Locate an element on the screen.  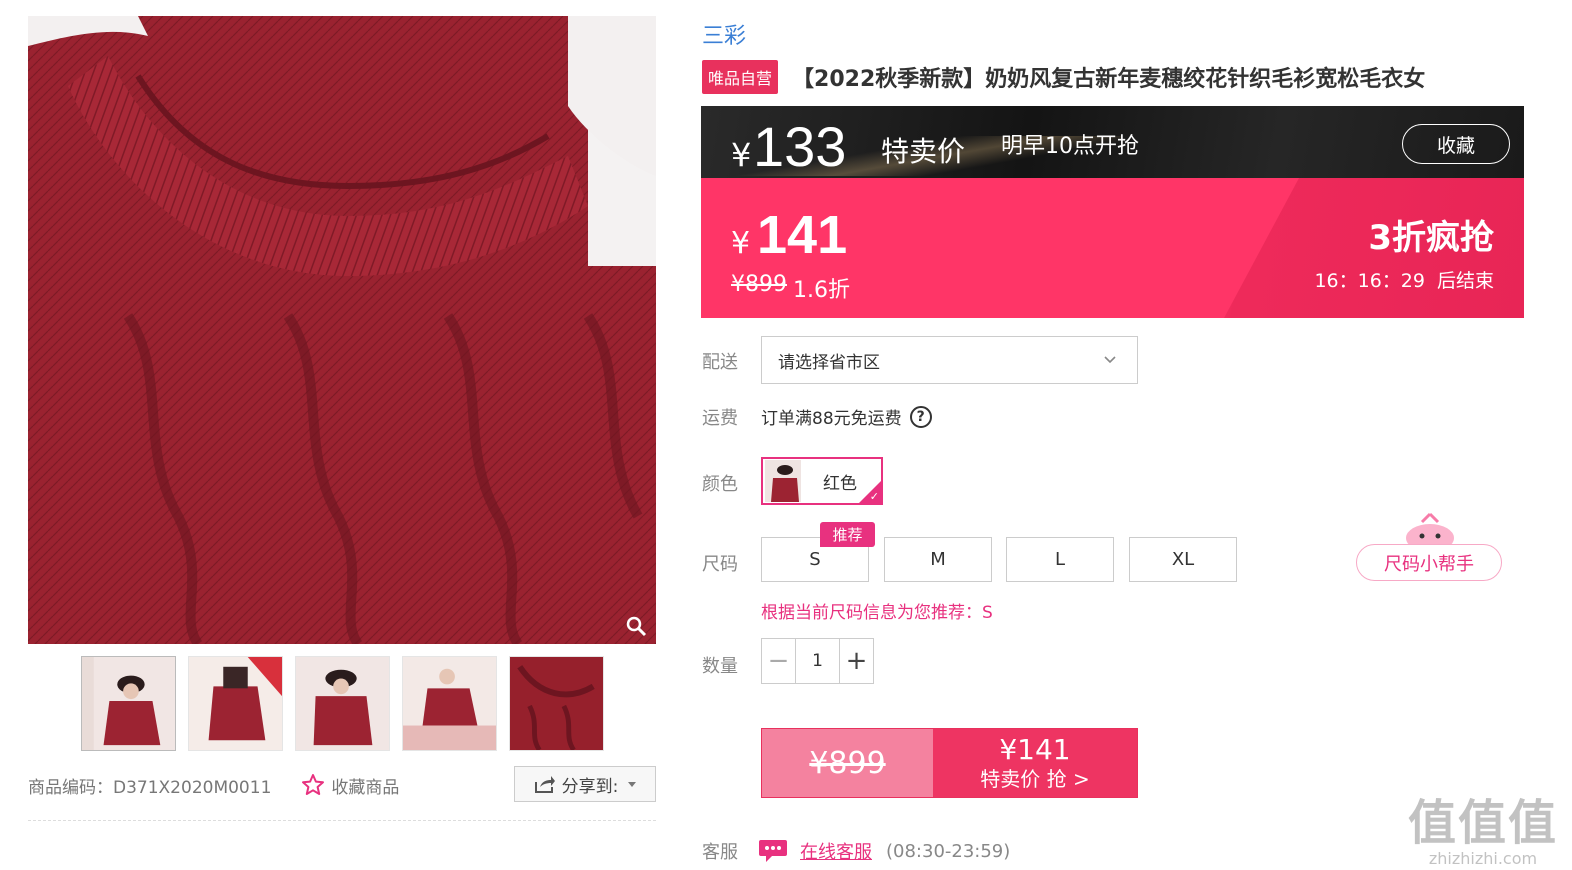
product-code: 商品编码：D371X2020M0011 is located at coordinates (150, 787).